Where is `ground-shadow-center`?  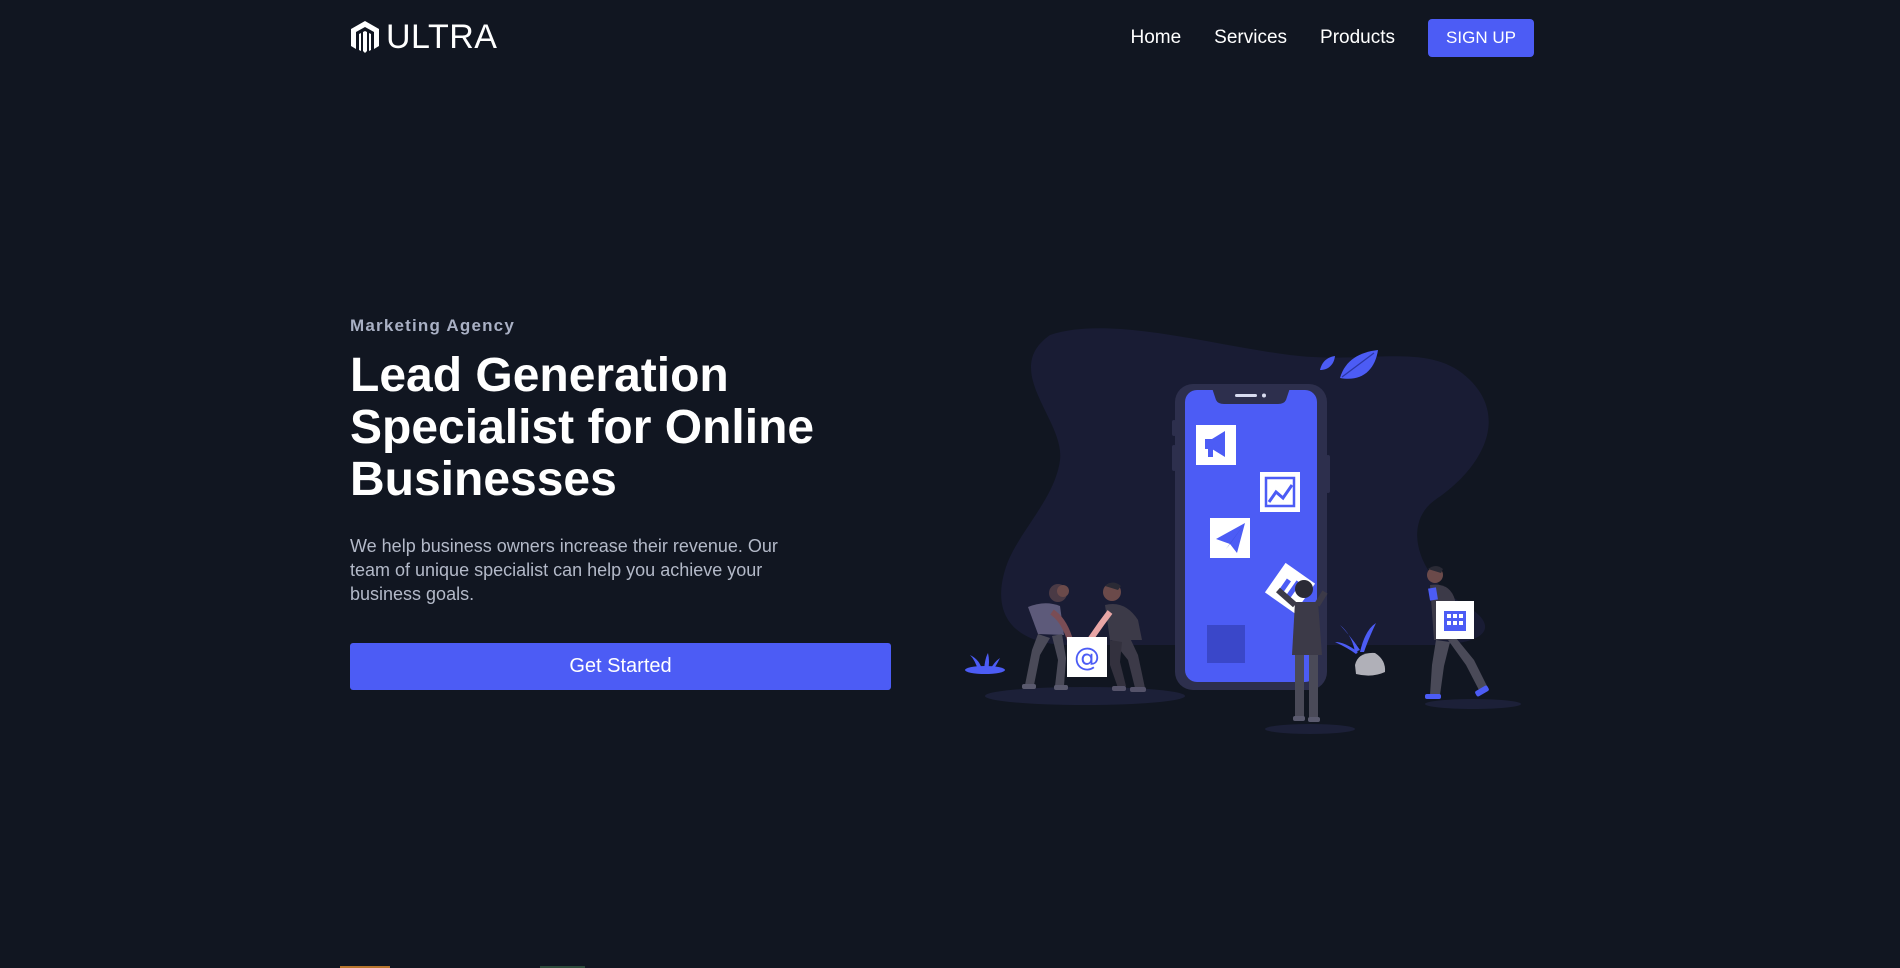 ground-shadow-center is located at coordinates (1310, 729).